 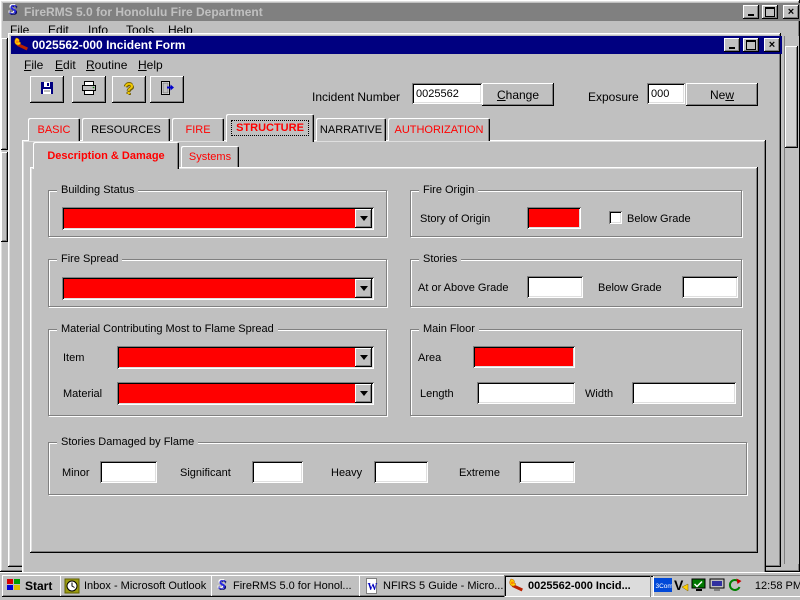 I want to click on heavy-label: Heavy, so click(x=347, y=473).